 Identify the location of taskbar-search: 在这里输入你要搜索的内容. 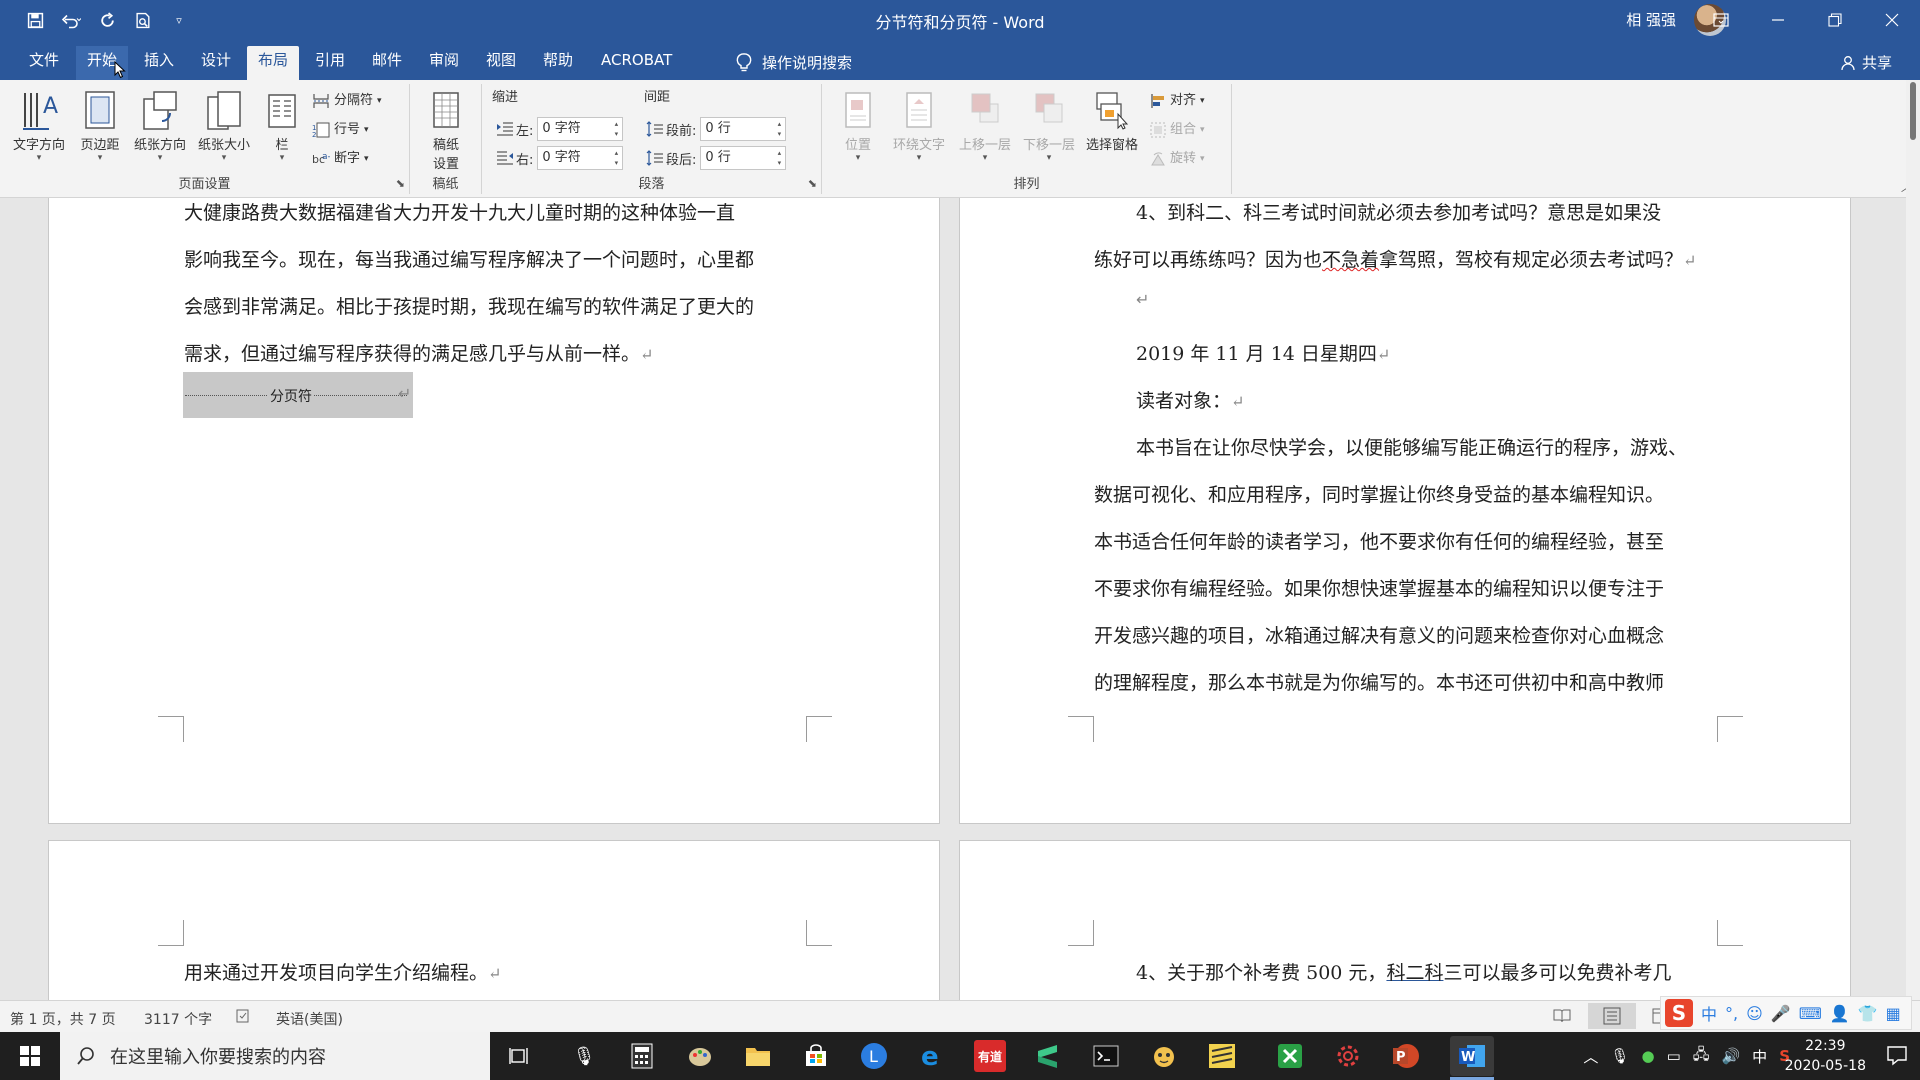
(275, 1056).